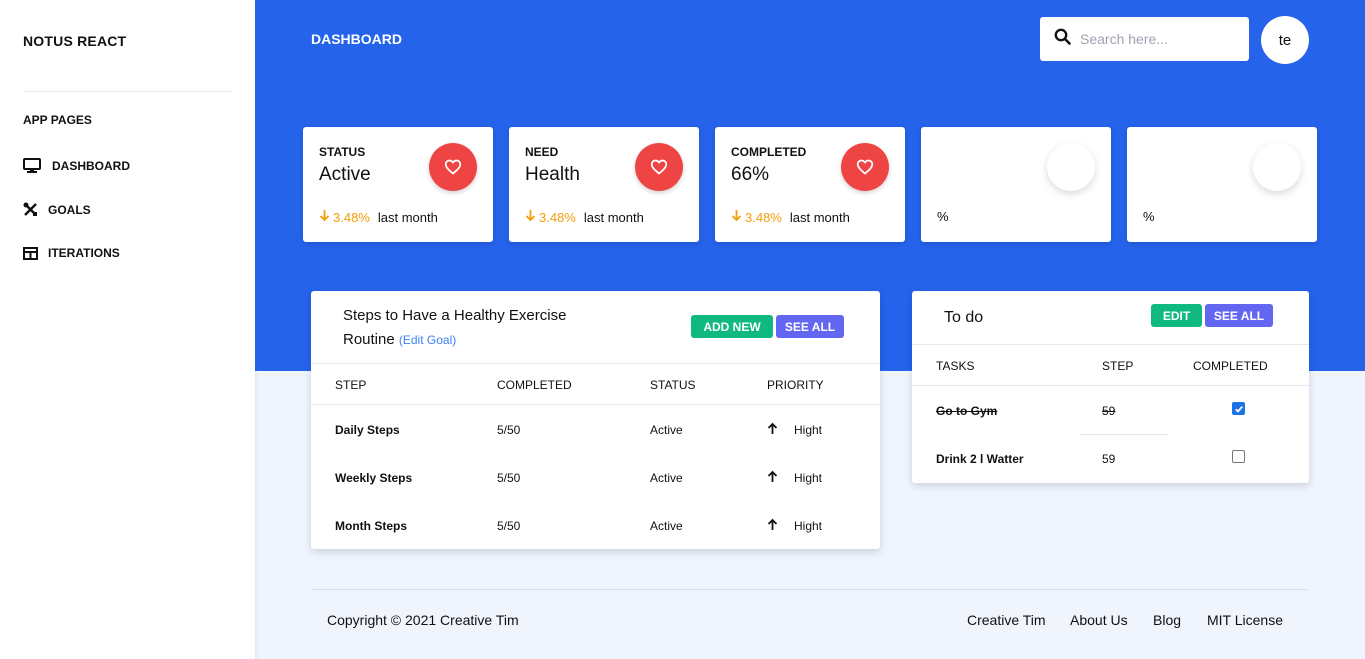 The image size is (1365, 659). What do you see at coordinates (30, 253) in the screenshot?
I see `table-icon` at bounding box center [30, 253].